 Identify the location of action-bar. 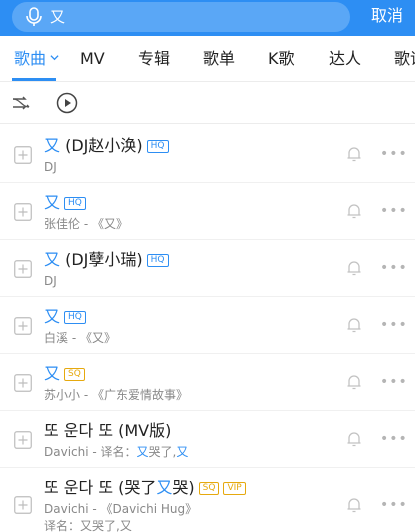
(207, 103).